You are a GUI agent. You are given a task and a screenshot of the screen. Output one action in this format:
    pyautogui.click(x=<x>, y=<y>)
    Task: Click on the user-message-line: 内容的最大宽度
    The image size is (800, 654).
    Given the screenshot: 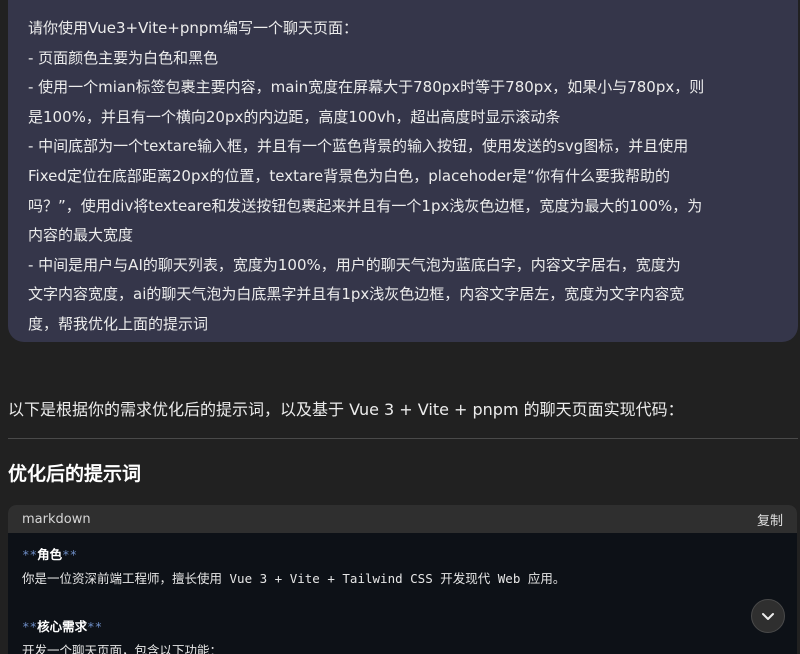 What is the action you would take?
    pyautogui.click(x=81, y=235)
    